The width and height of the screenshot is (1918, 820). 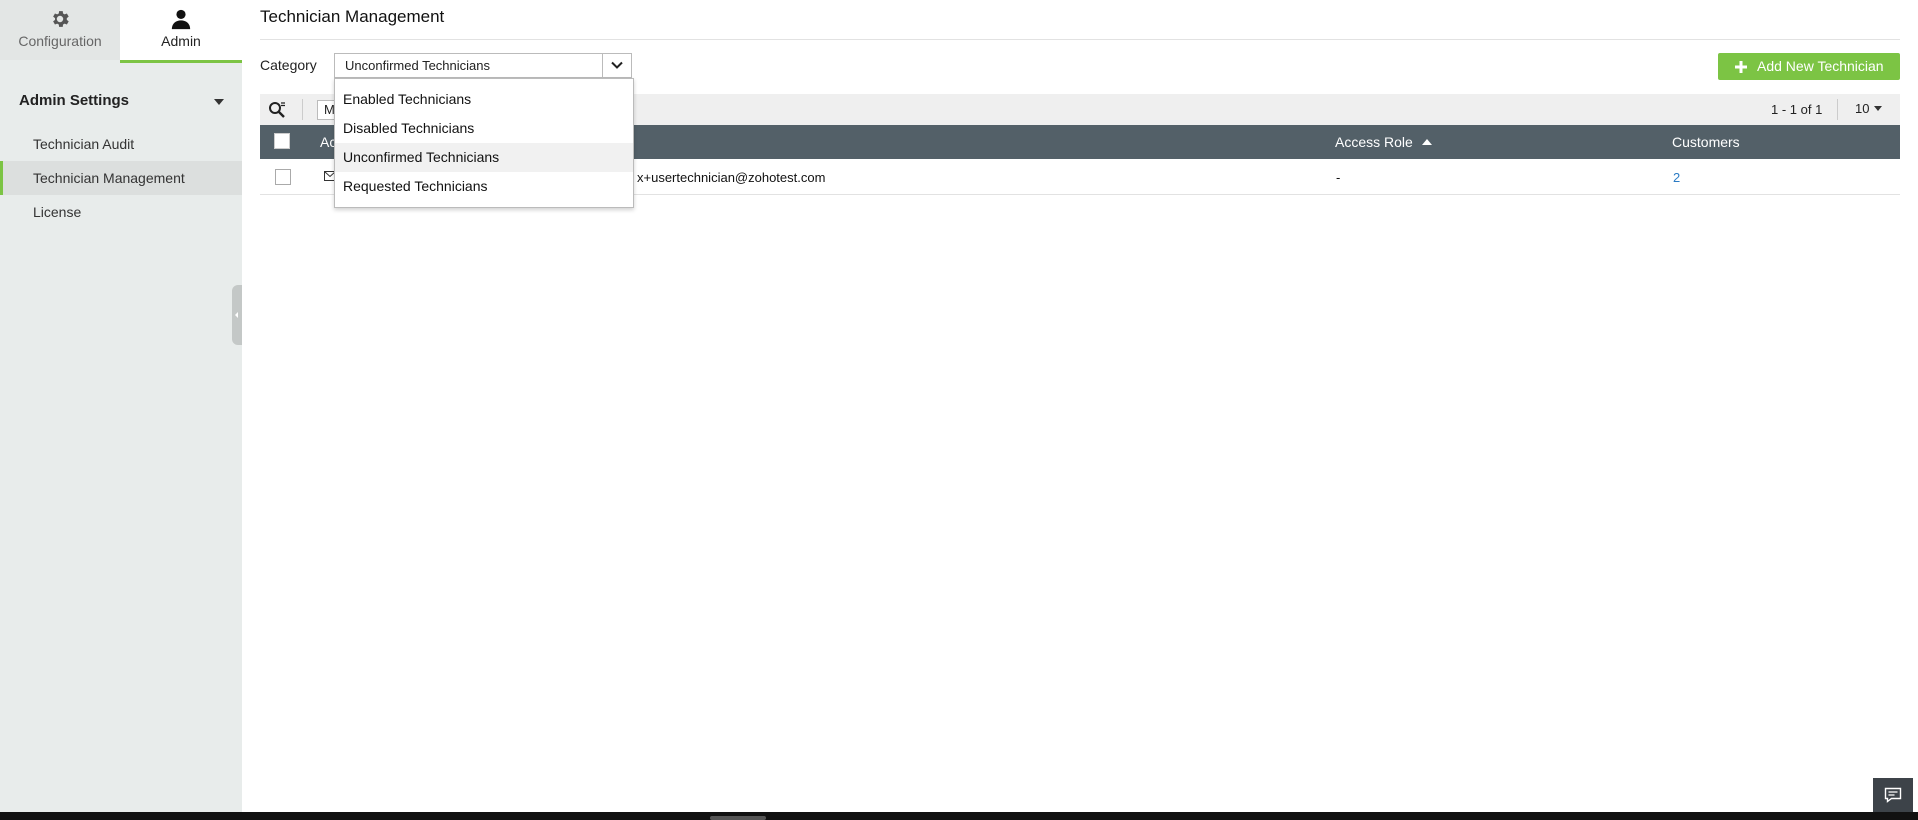 I want to click on chat-icon, so click(x=1893, y=795).